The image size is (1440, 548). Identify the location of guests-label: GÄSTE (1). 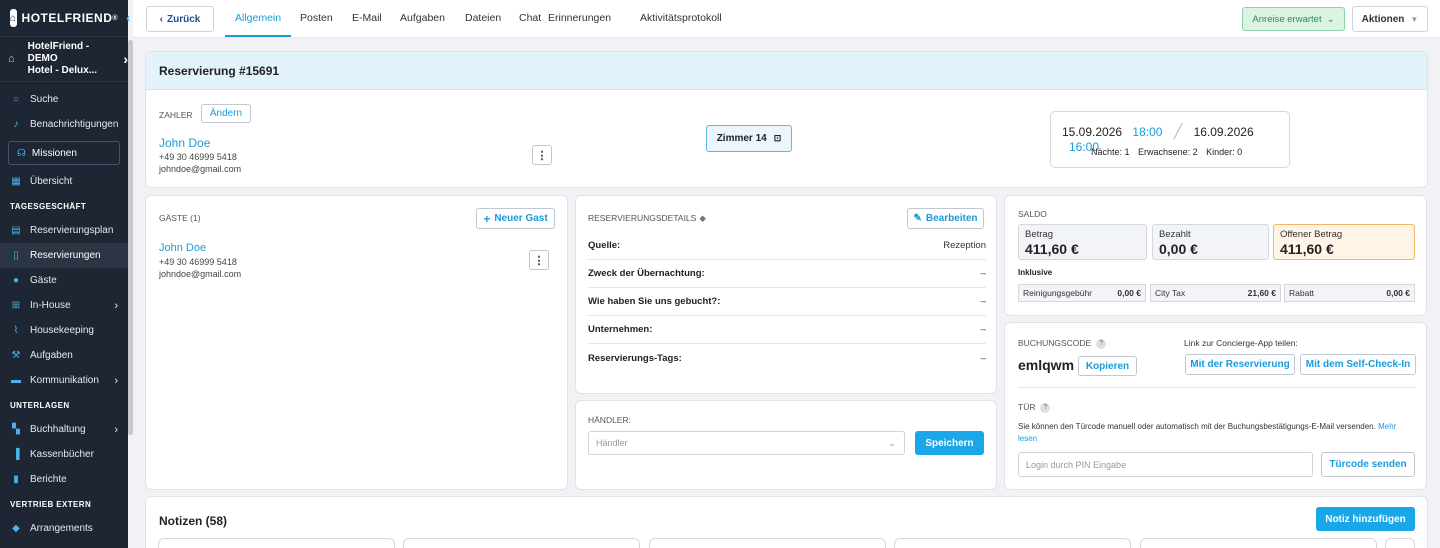
(180, 218).